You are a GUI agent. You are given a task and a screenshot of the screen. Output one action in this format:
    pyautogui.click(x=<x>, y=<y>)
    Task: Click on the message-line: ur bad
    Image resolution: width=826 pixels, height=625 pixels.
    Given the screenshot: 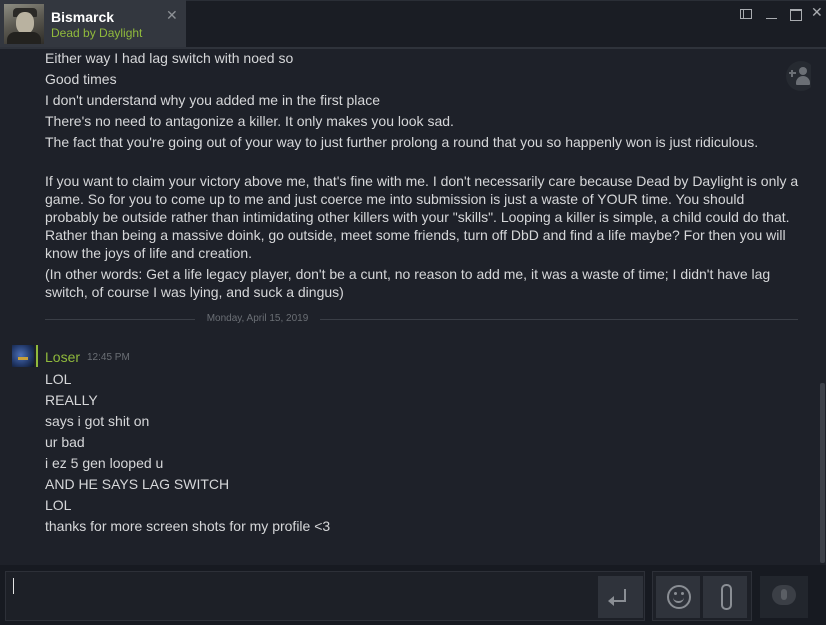 What is the action you would take?
    pyautogui.click(x=65, y=442)
    